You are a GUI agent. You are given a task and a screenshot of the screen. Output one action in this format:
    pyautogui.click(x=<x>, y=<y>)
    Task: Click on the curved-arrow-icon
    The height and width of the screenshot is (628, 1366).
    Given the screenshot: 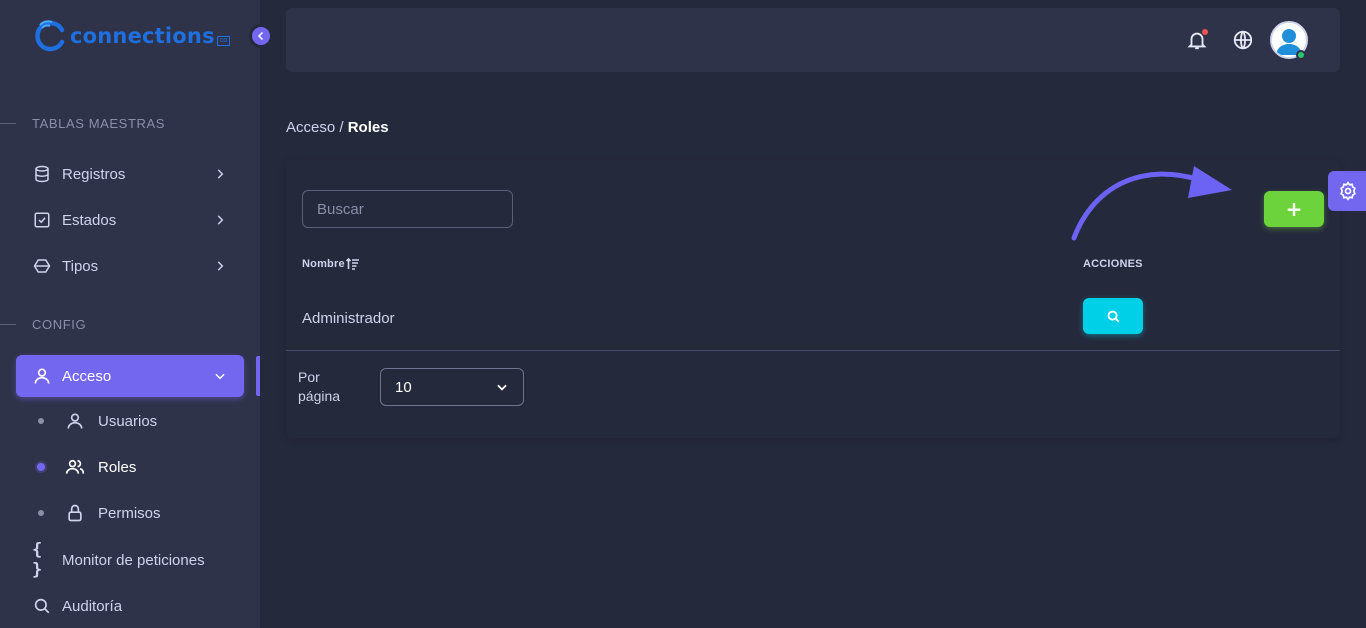 What is the action you would take?
    pyautogui.click(x=1151, y=203)
    